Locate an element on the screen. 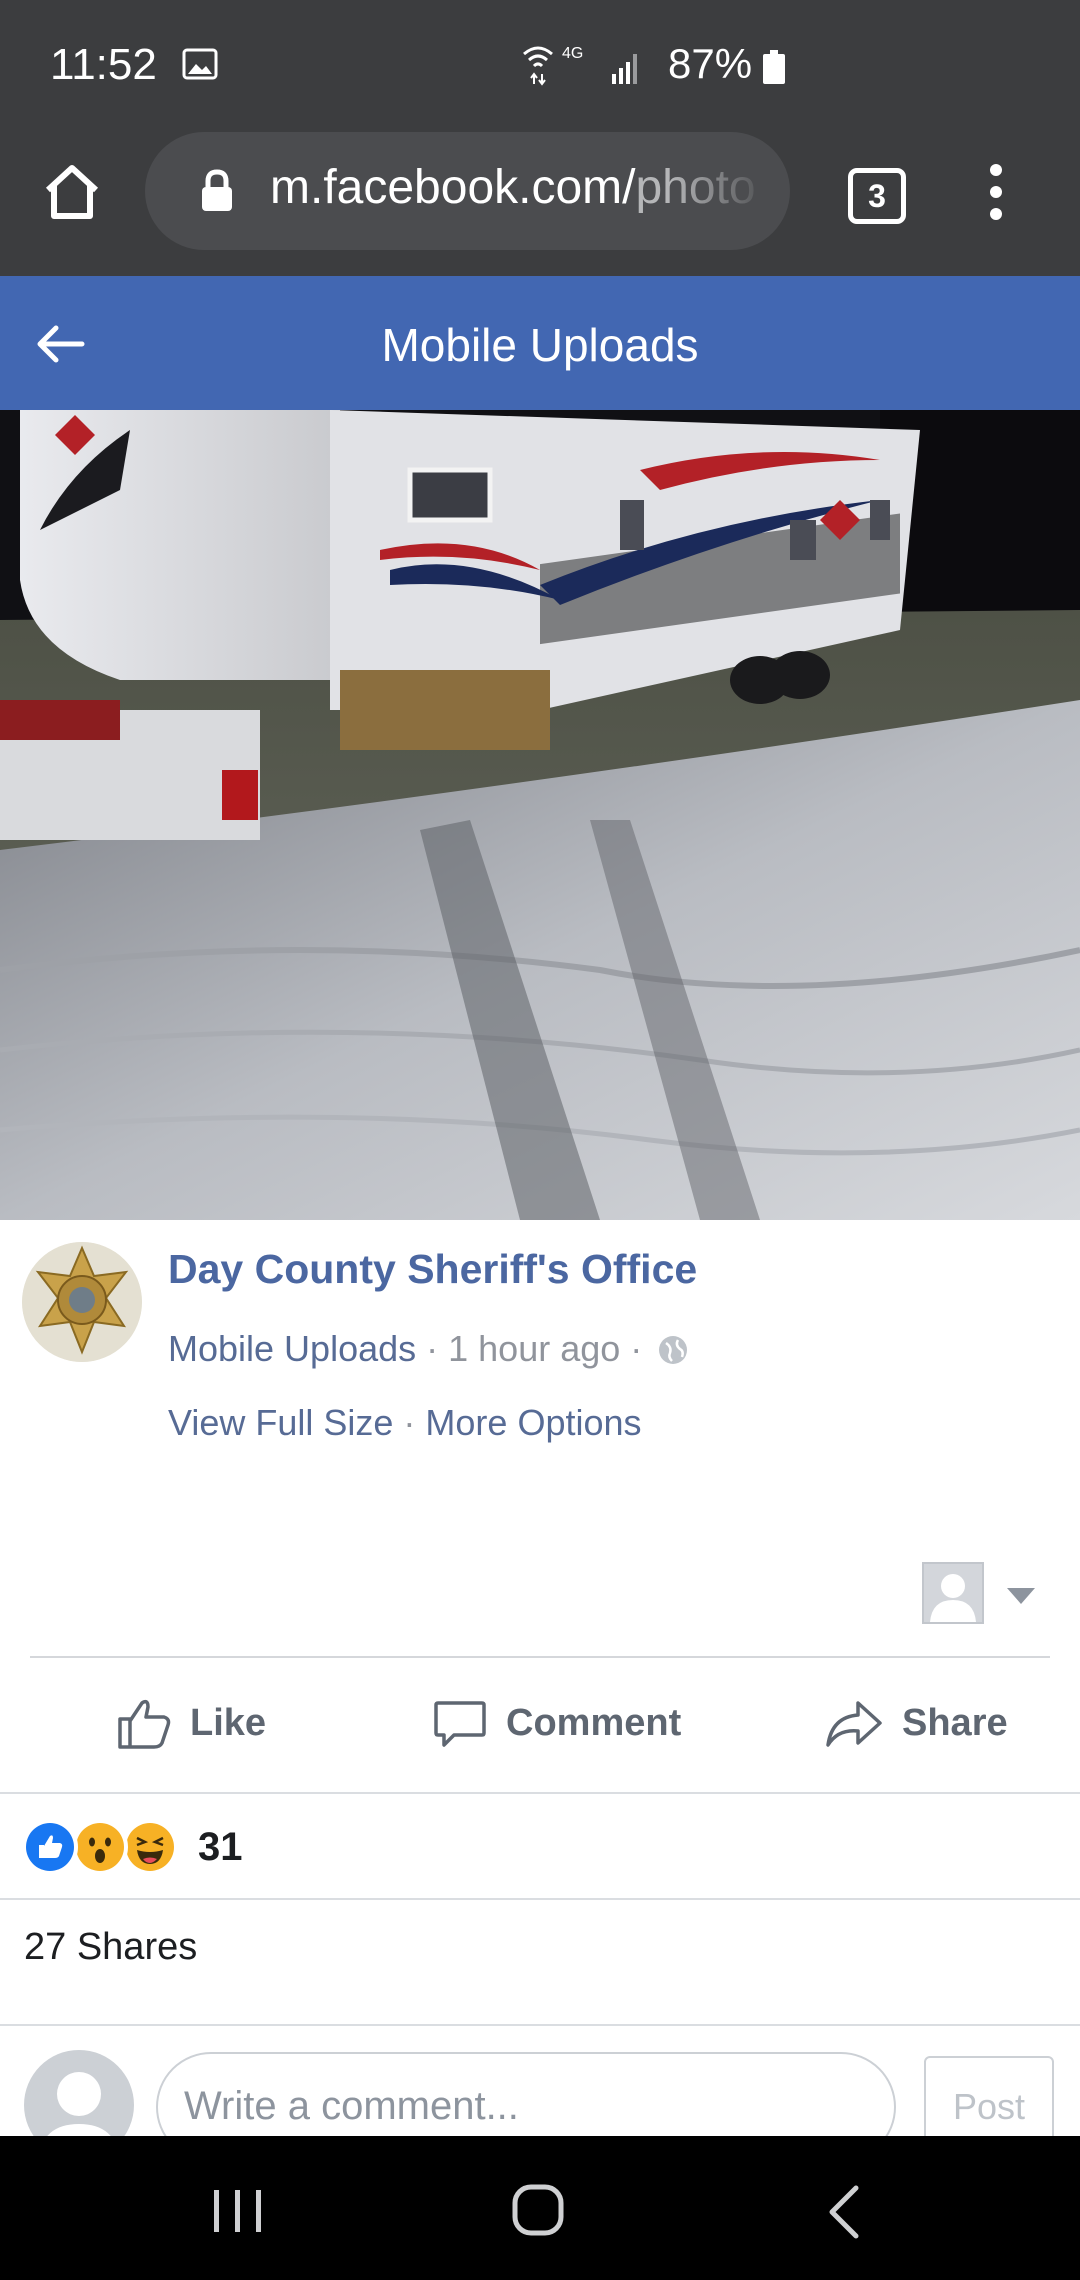  caret-down-icon is located at coordinates (1021, 1596).